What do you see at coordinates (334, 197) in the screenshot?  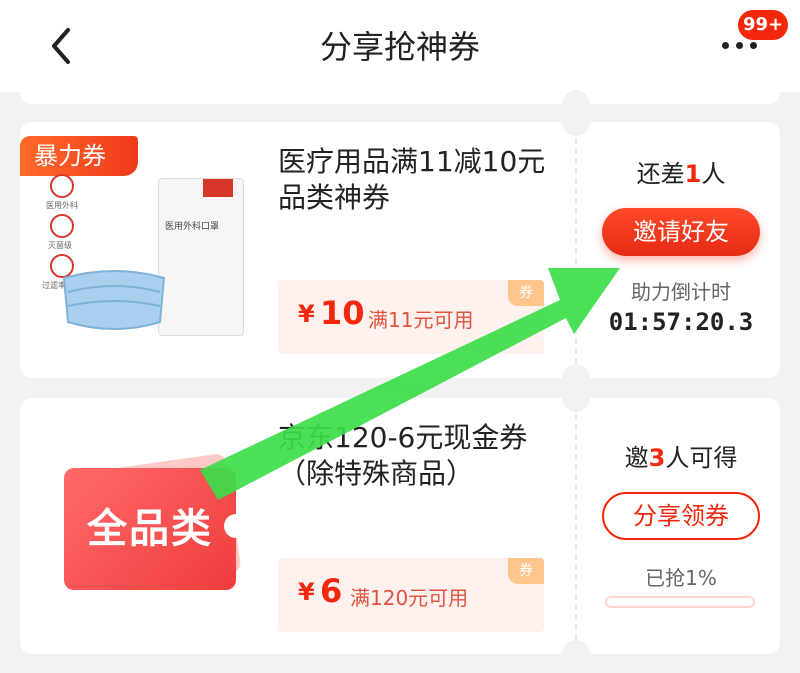 I see `title-line: 品类神券` at bounding box center [334, 197].